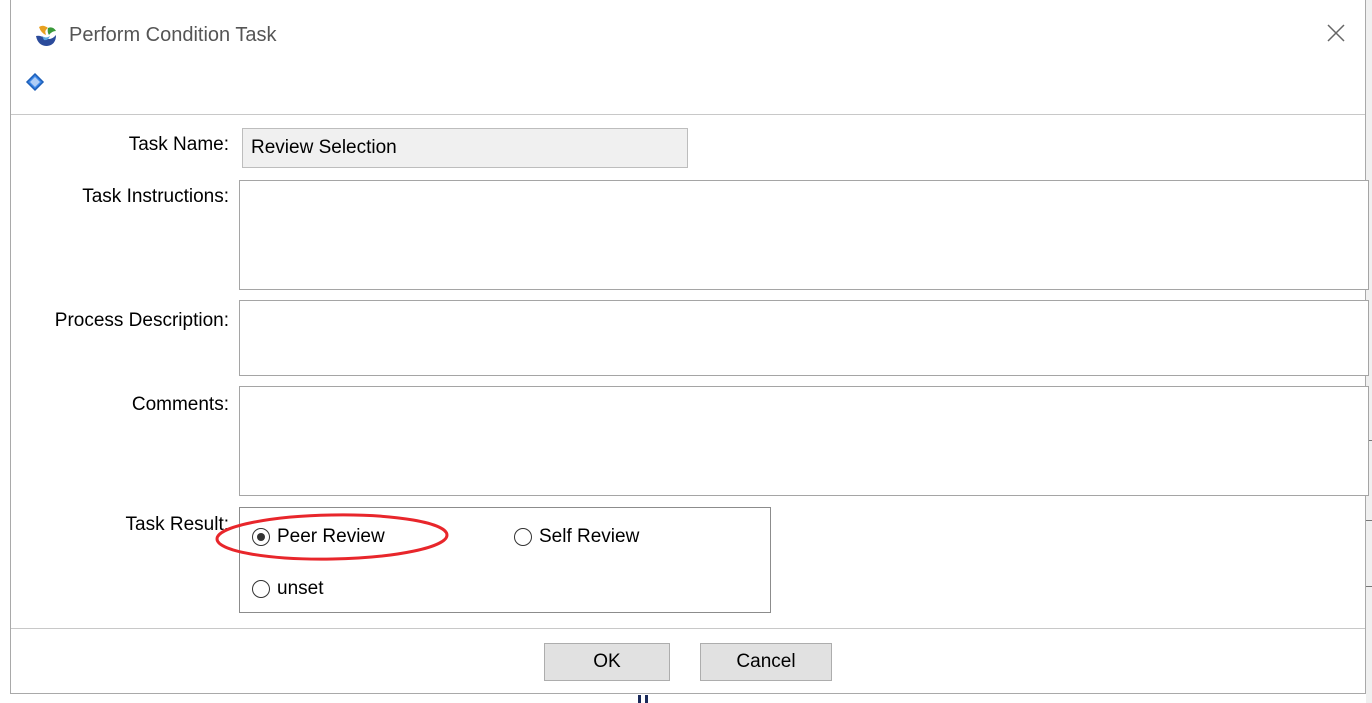  I want to click on self-review-label: Self Review, so click(589, 536).